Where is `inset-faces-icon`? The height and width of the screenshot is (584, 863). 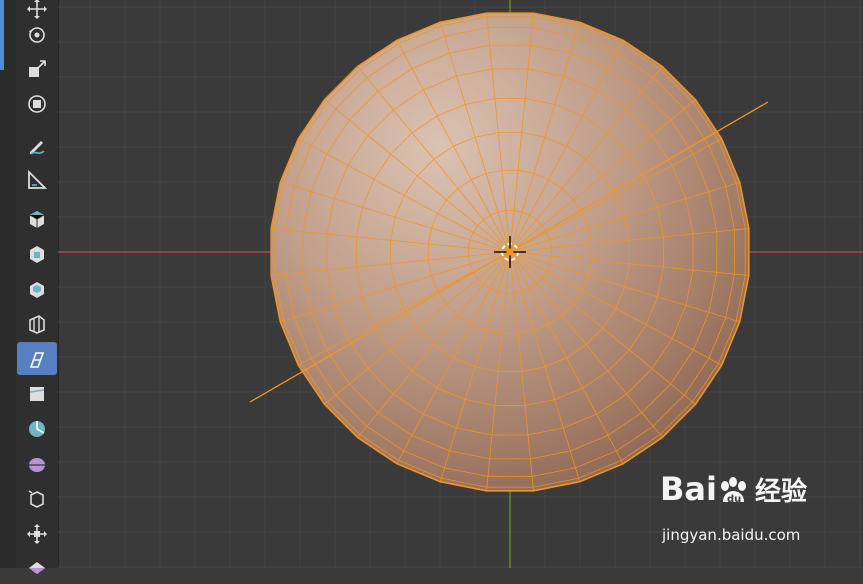
inset-faces-icon is located at coordinates (37, 289).